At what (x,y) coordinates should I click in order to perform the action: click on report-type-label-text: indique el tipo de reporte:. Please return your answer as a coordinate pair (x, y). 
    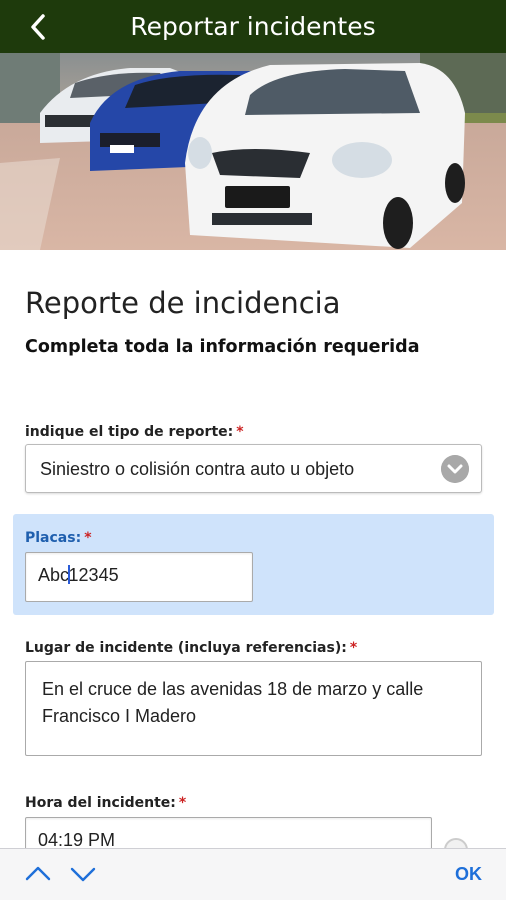
    Looking at the image, I should click on (129, 432).